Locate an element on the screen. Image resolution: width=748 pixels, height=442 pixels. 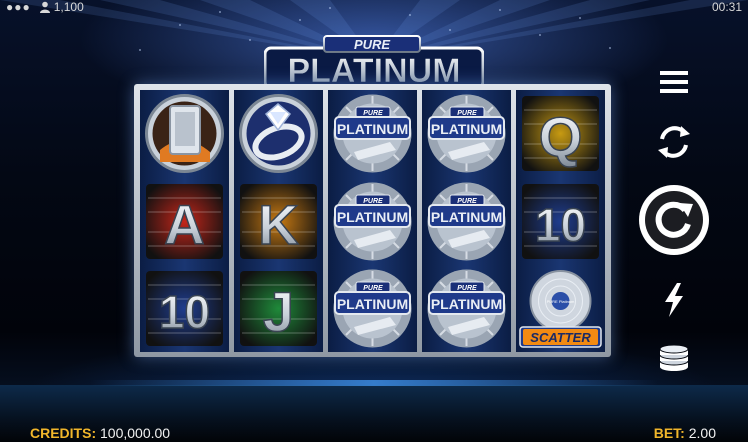
symbol-cell: J is located at coordinates (278, 308).